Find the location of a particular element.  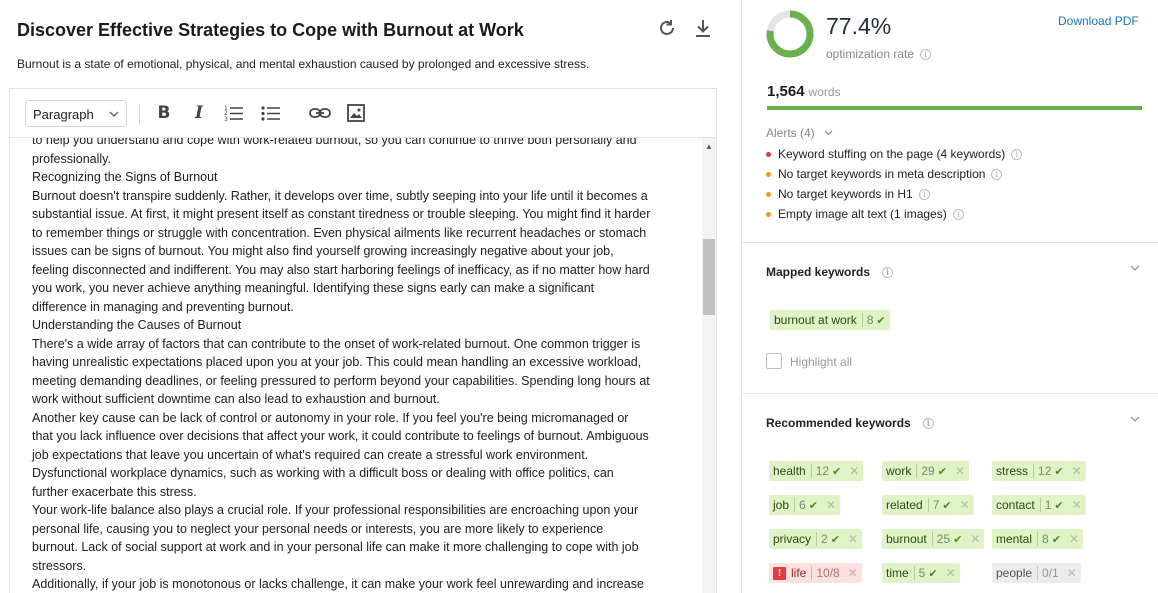

keyword-label: time is located at coordinates (897, 573).